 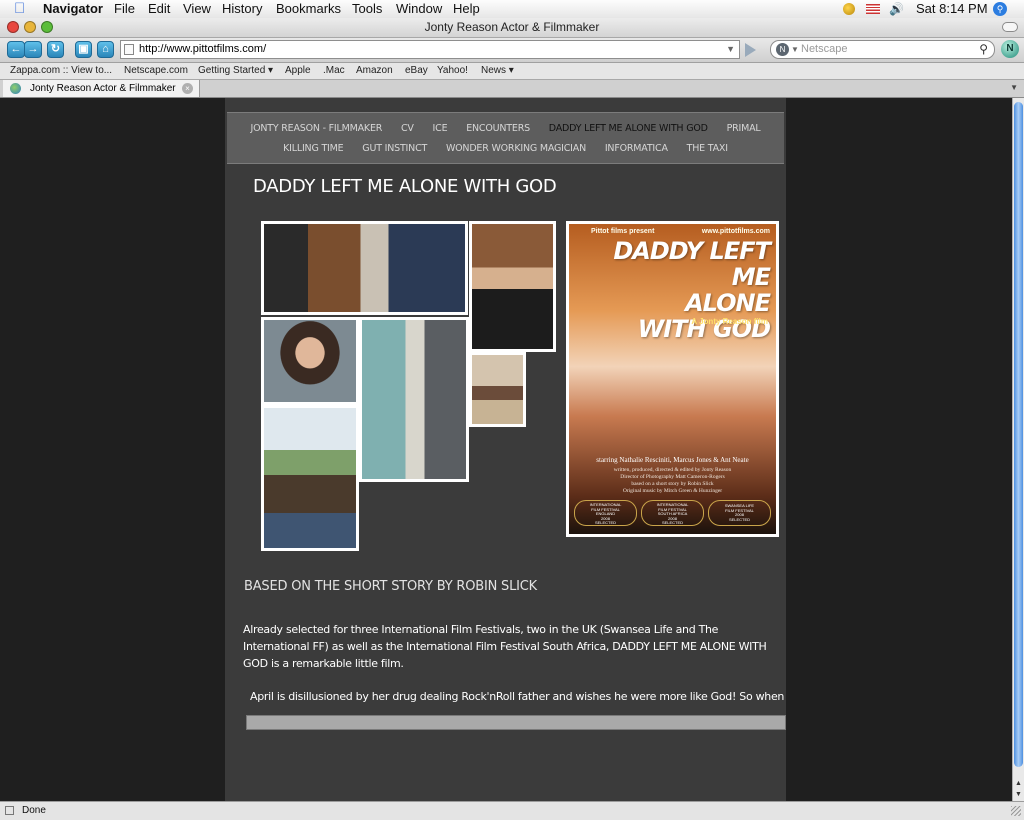 I want to click on resize-grip-icon, so click(x=1016, y=811).